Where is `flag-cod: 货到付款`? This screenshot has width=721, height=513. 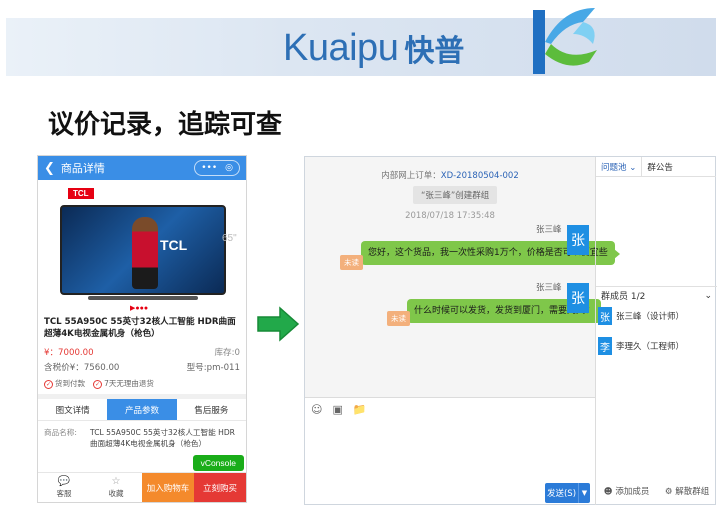
flag-cod: 货到付款 is located at coordinates (64, 383).